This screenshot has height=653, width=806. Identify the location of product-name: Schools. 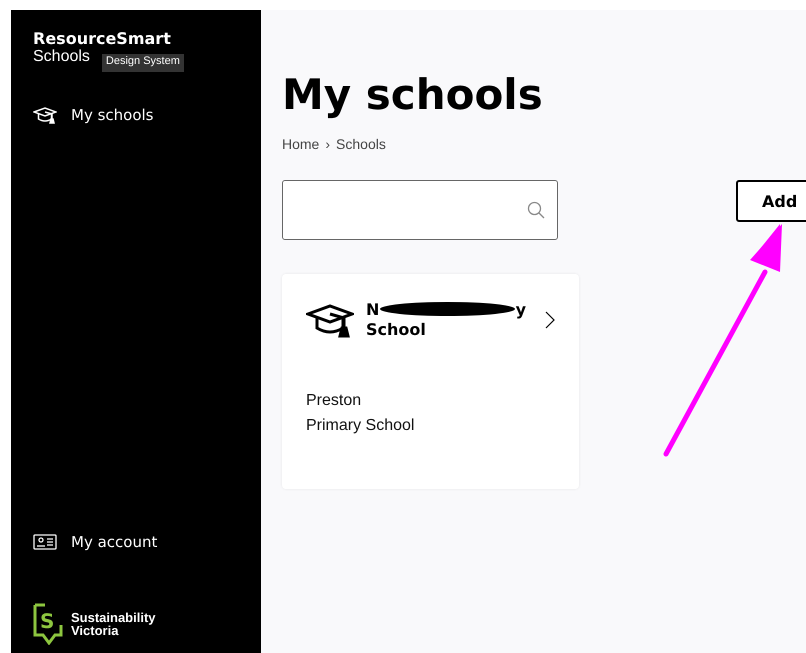
(61, 57).